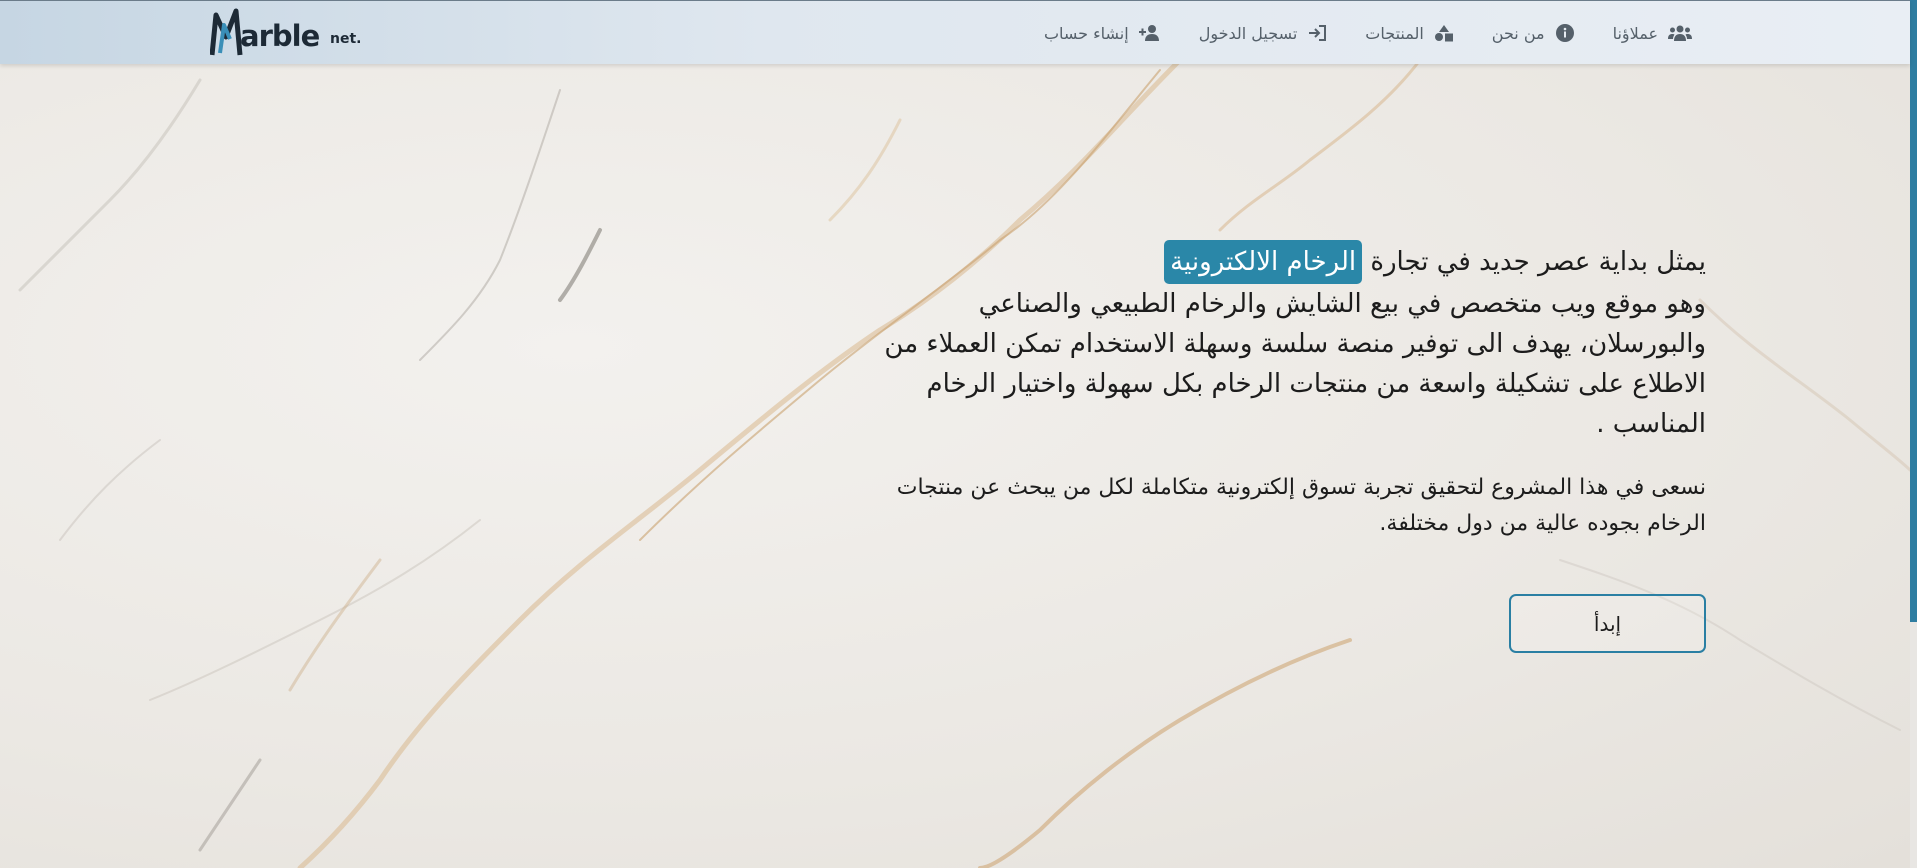 This screenshot has width=1917, height=868. I want to click on logo-suffix: net., so click(346, 39).